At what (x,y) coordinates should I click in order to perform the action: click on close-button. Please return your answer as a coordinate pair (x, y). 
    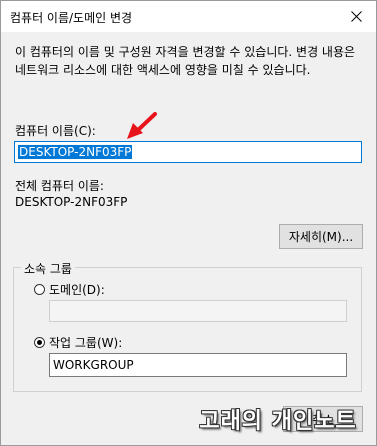
    Looking at the image, I should click on (356, 16).